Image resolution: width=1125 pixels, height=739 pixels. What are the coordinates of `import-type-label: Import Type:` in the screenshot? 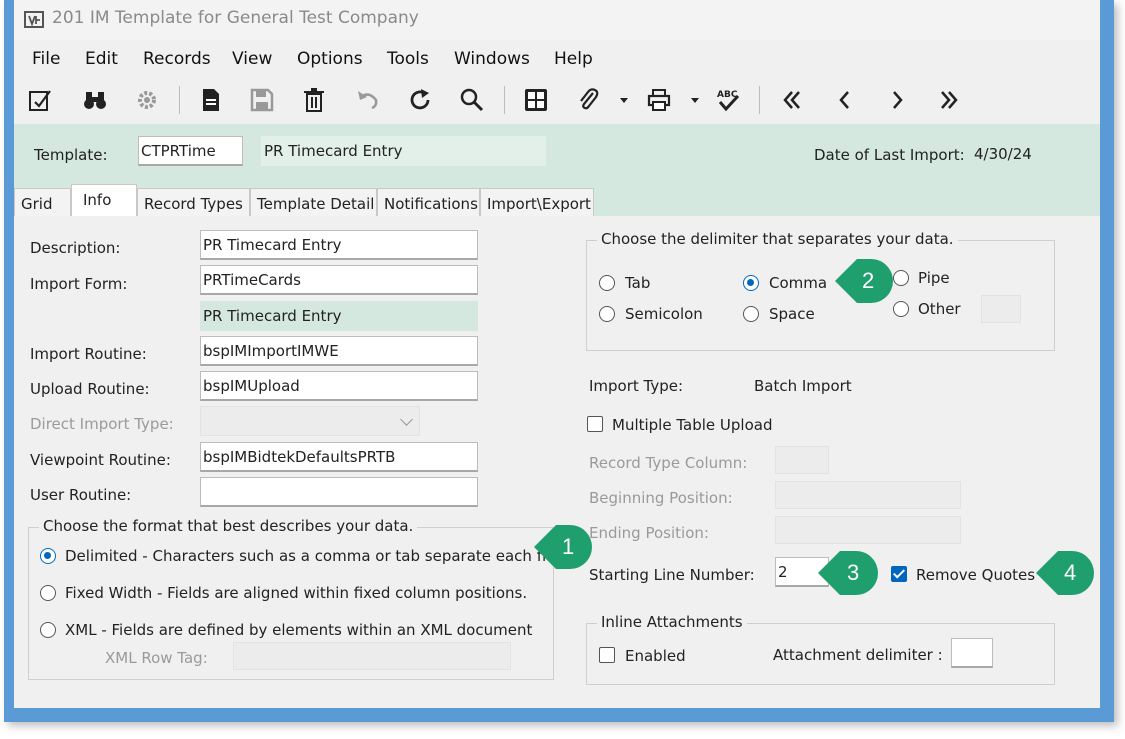 It's located at (636, 386).